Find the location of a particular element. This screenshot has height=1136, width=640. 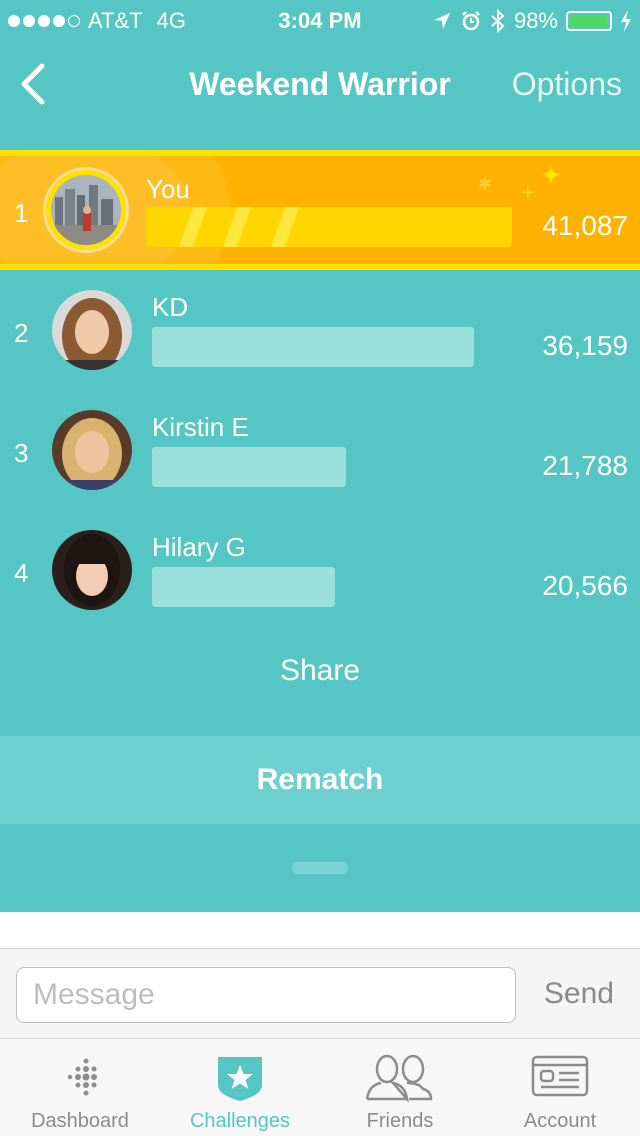

battery-icon is located at coordinates (589, 21).